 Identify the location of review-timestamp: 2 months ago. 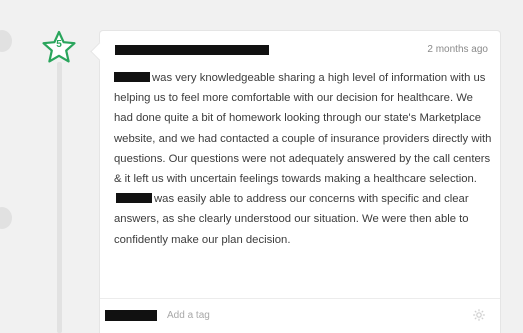
(457, 49).